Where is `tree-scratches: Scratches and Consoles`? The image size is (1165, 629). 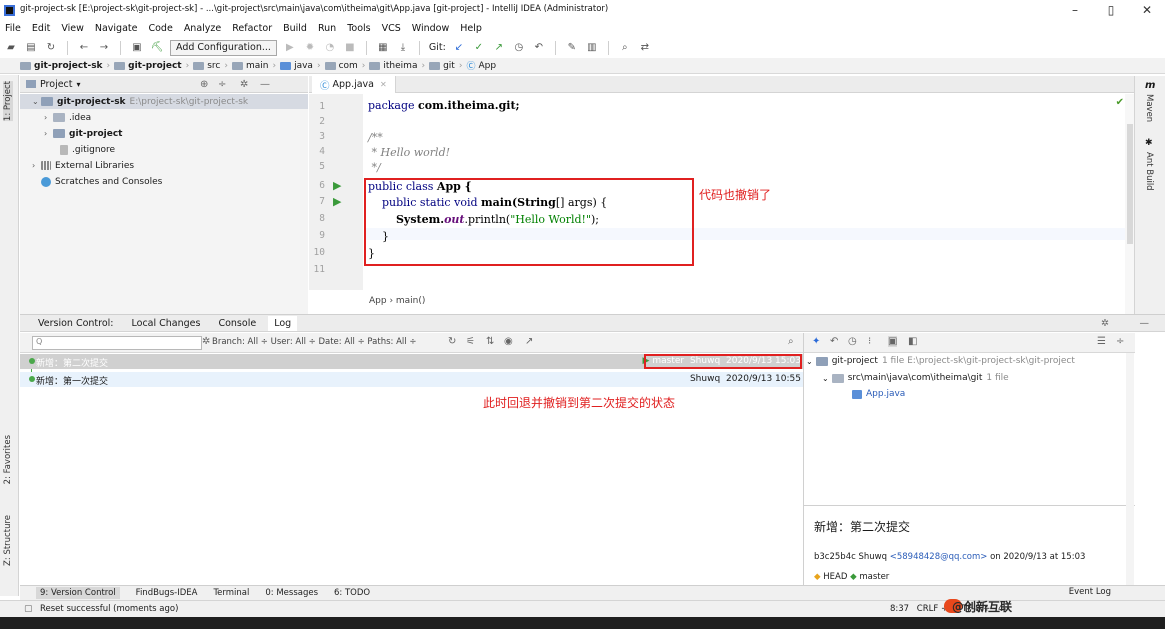
tree-scratches: Scratches and Consoles is located at coordinates (101, 181).